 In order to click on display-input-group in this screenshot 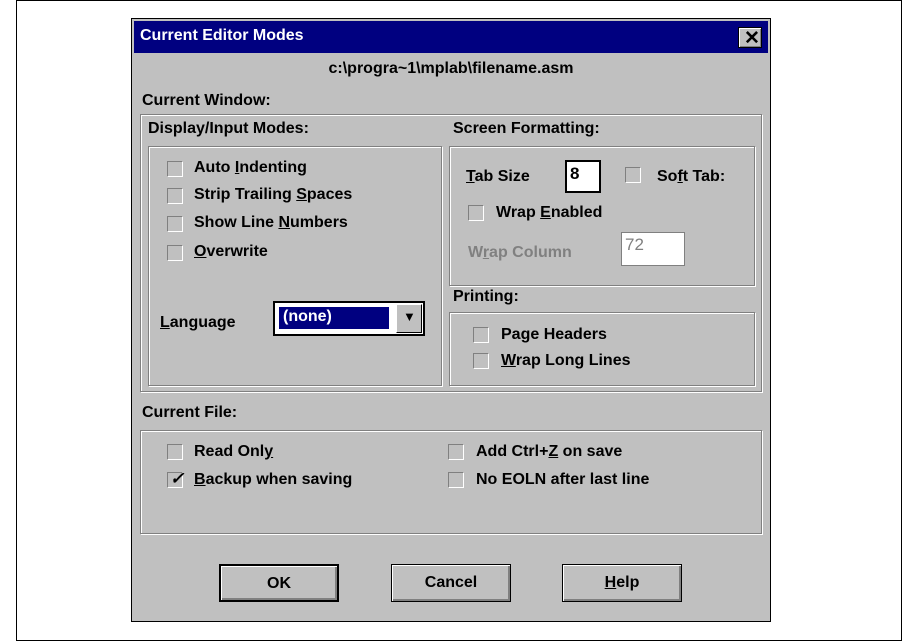, I will do `click(295, 266)`.